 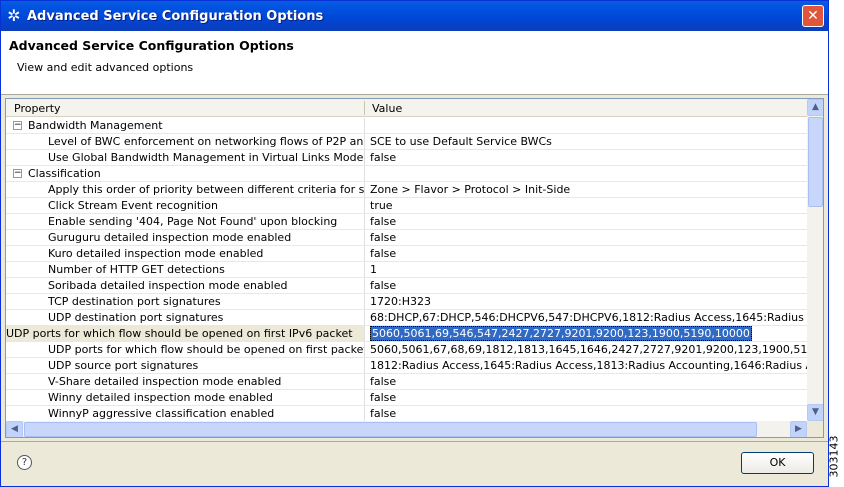 I want to click on column-header-value: Value, so click(x=387, y=108).